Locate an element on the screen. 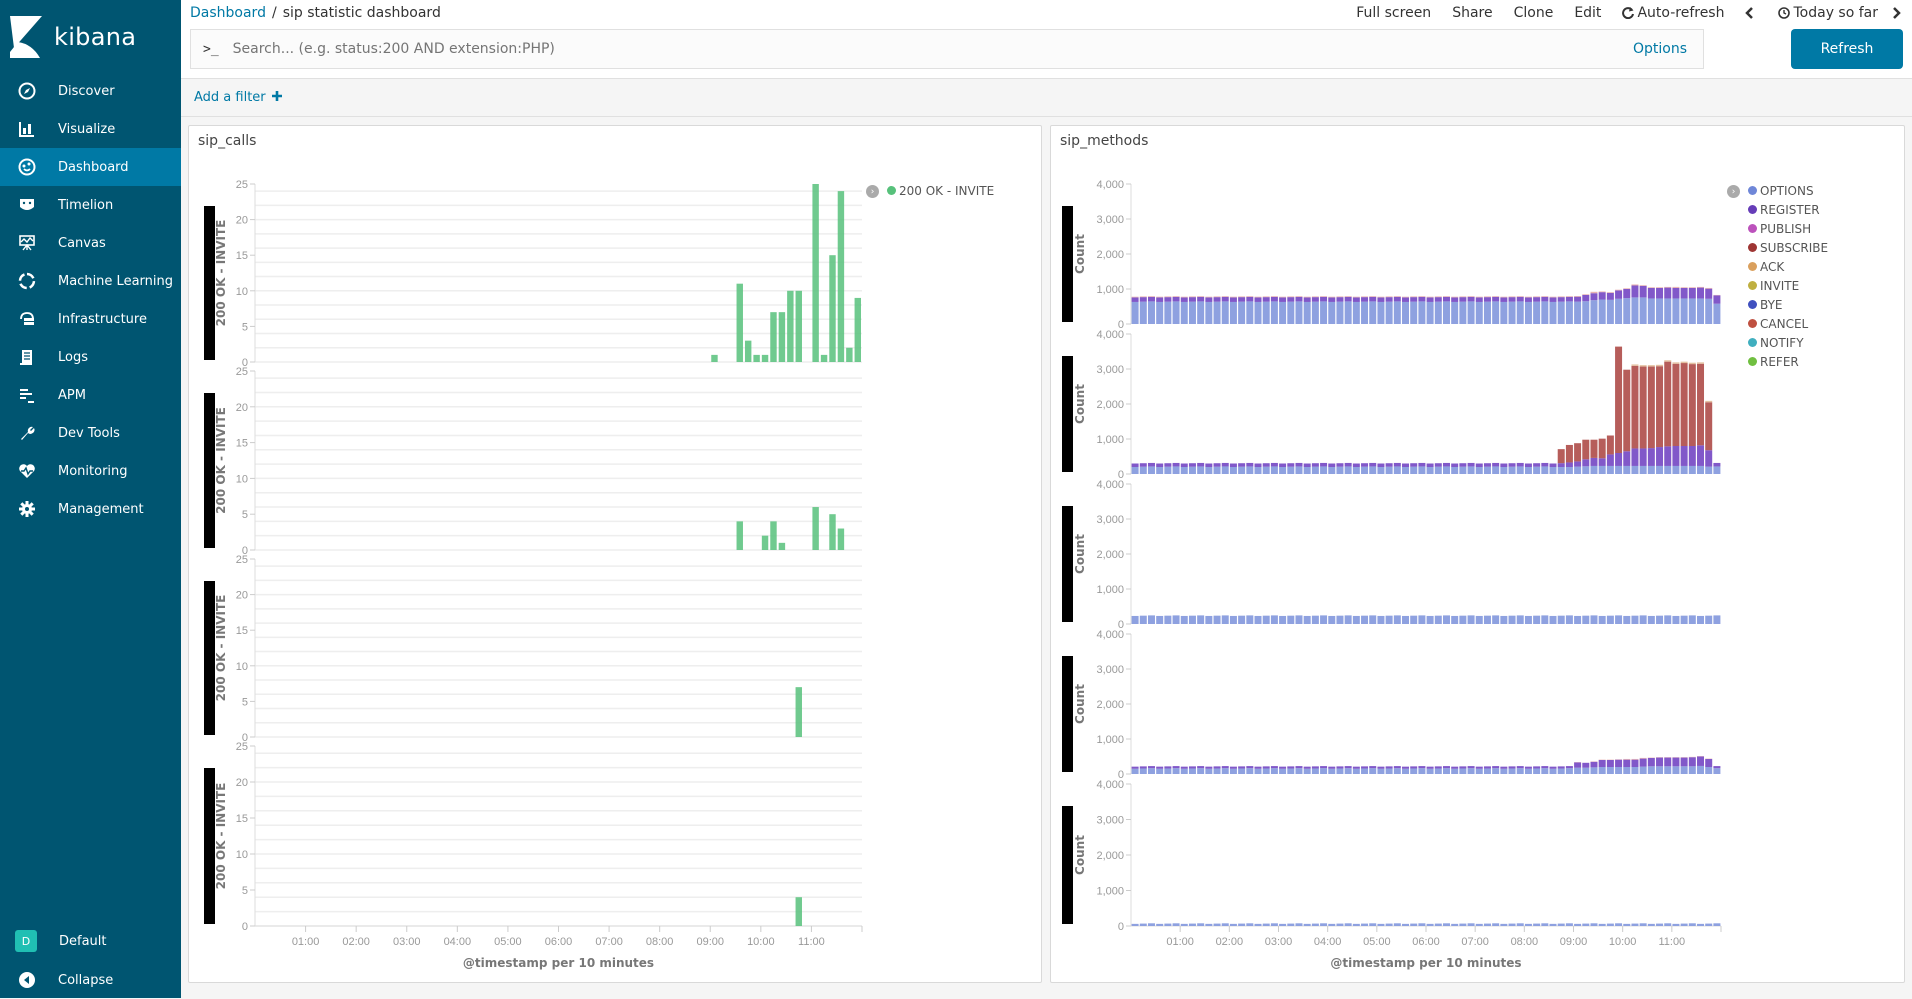 This screenshot has width=1912, height=999. kibana-logo: kibana is located at coordinates (95, 37).